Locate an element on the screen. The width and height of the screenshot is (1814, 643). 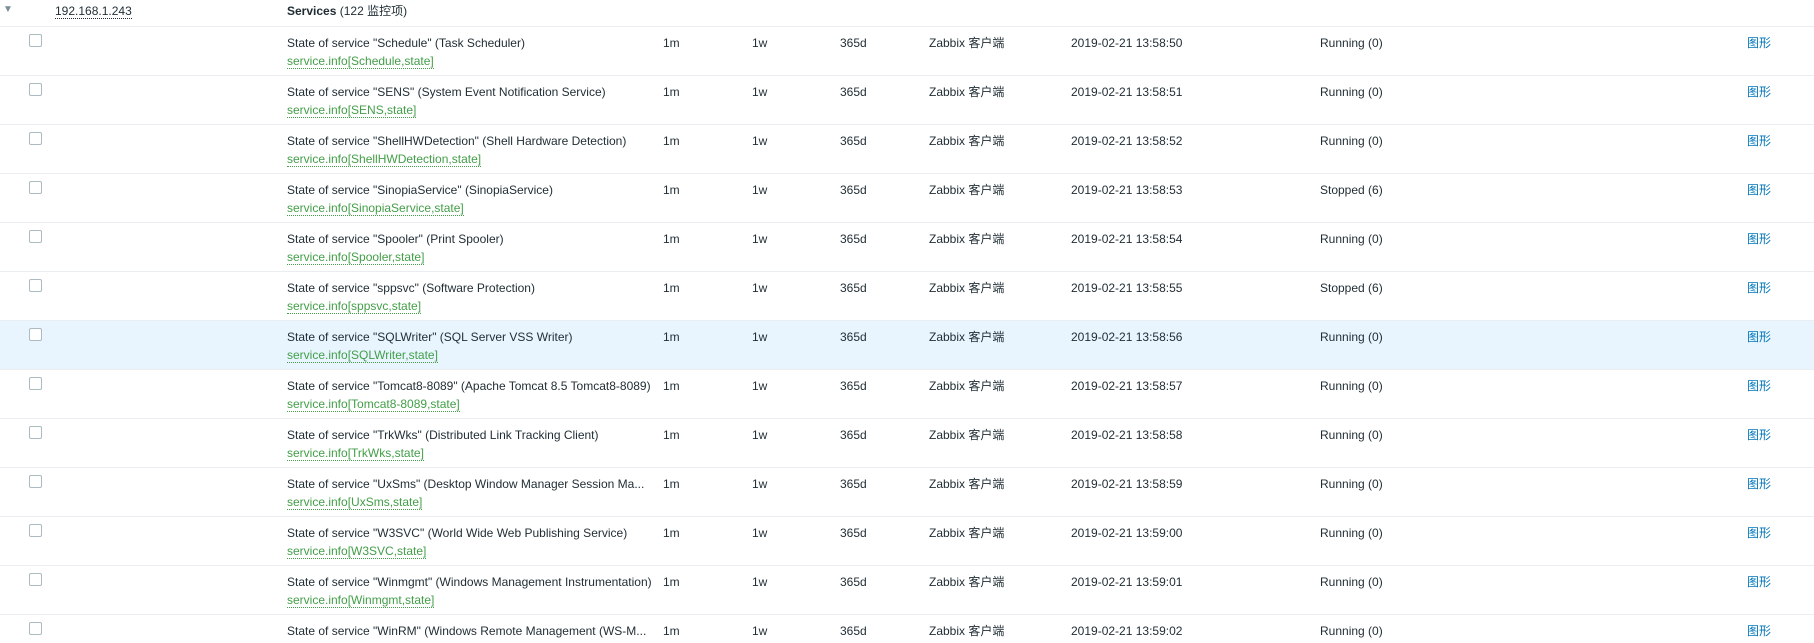
item-key-link: service.info[SENS,state] is located at coordinates (352, 110).